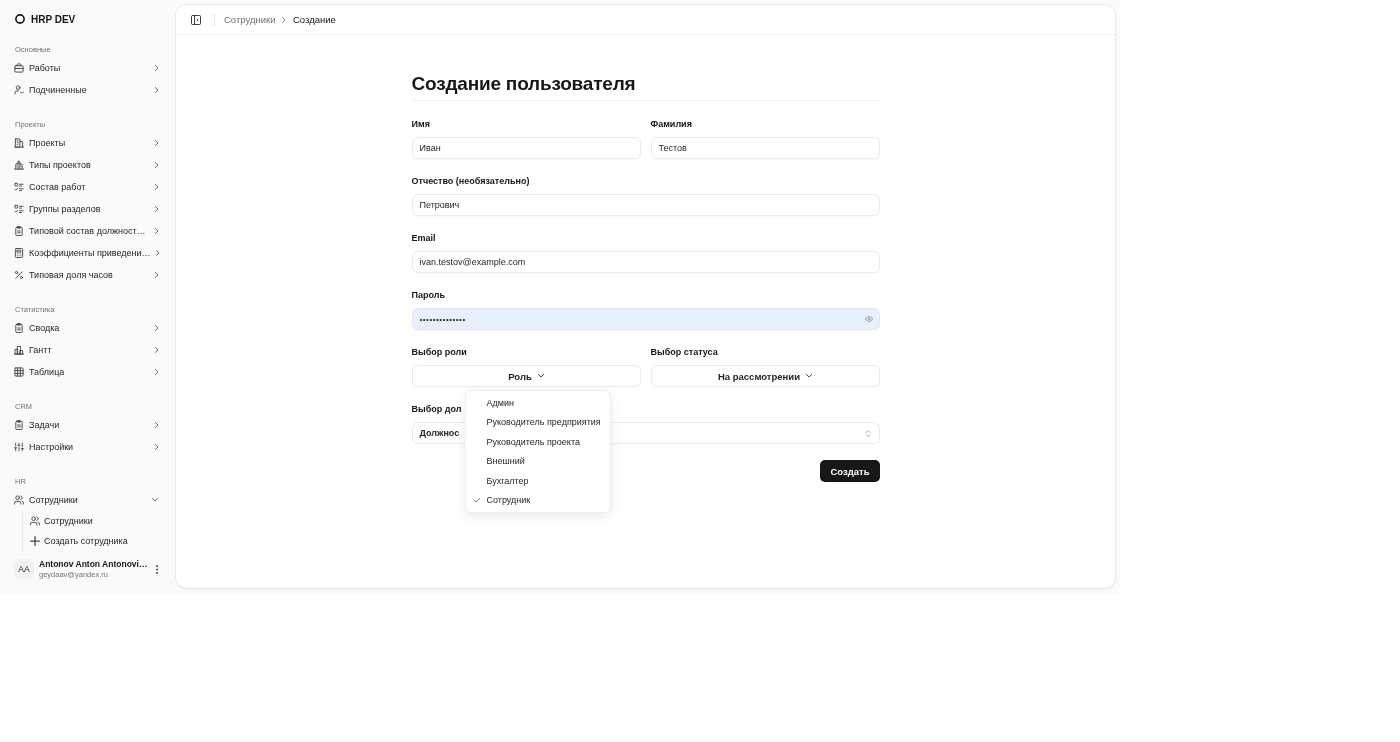 The height and width of the screenshot is (742, 1400). Describe the element at coordinates (537, 403) in the screenshot. I see `menu-option: Админ` at that location.